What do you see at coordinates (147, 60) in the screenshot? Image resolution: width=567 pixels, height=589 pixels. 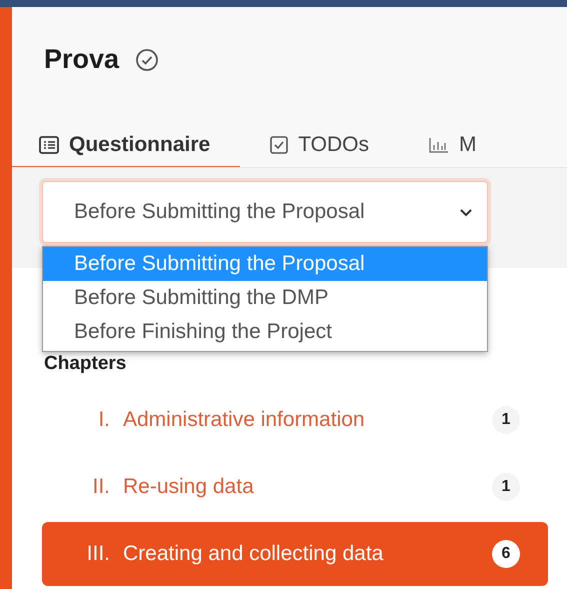 I see `check-circle-icon` at bounding box center [147, 60].